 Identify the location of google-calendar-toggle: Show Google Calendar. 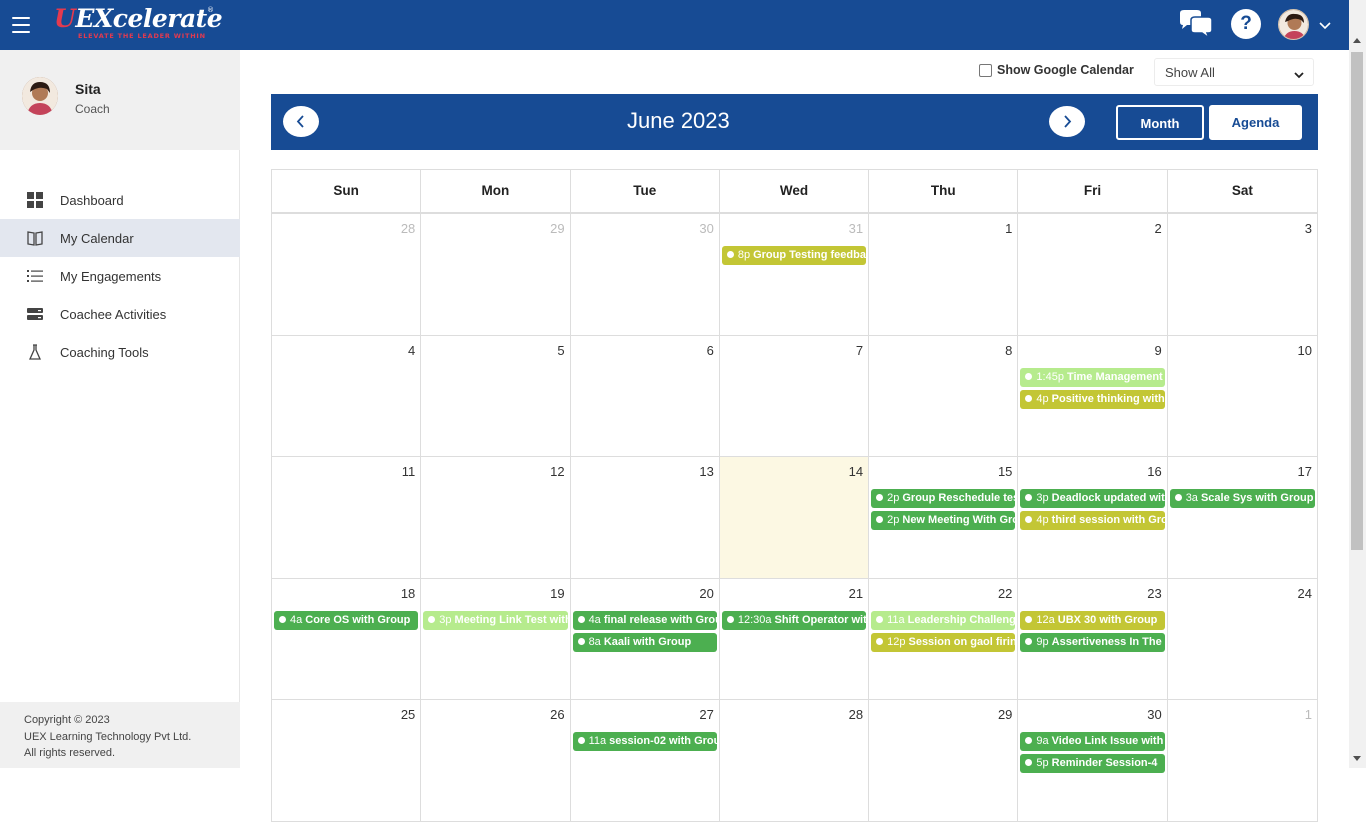
(1056, 70).